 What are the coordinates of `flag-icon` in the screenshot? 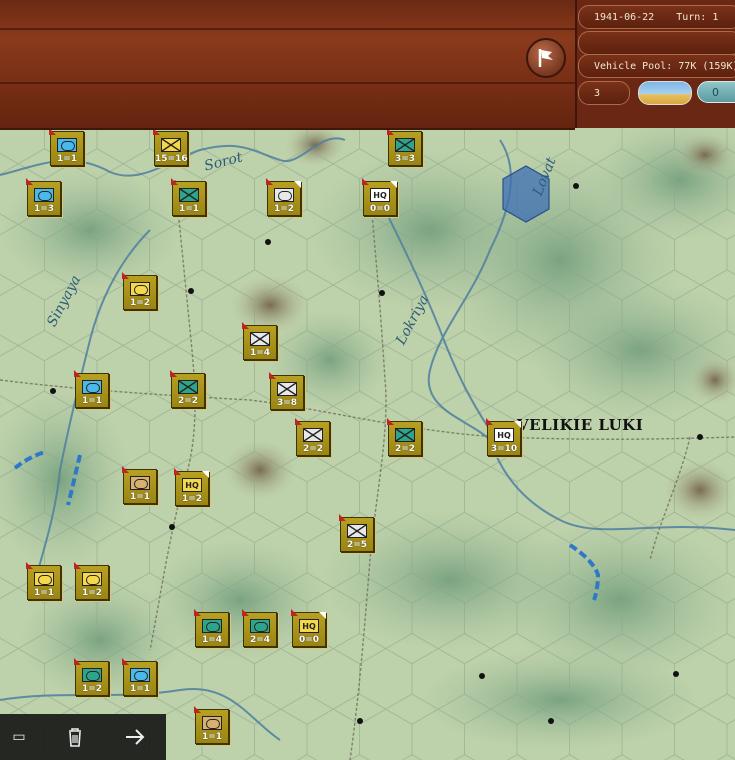 It's located at (545, 58).